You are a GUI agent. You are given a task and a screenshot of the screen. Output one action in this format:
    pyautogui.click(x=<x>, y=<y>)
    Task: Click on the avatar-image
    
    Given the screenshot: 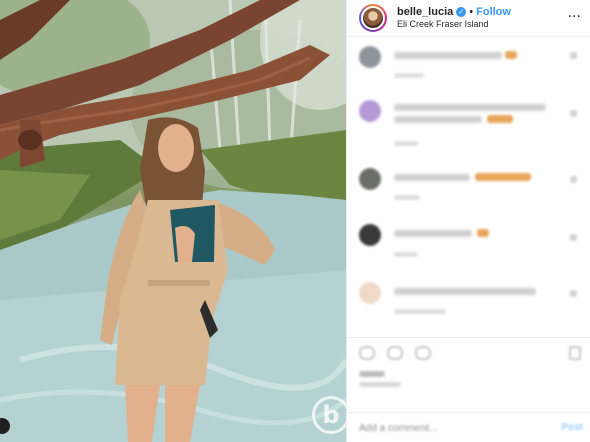 What is the action you would take?
    pyautogui.click(x=373, y=18)
    